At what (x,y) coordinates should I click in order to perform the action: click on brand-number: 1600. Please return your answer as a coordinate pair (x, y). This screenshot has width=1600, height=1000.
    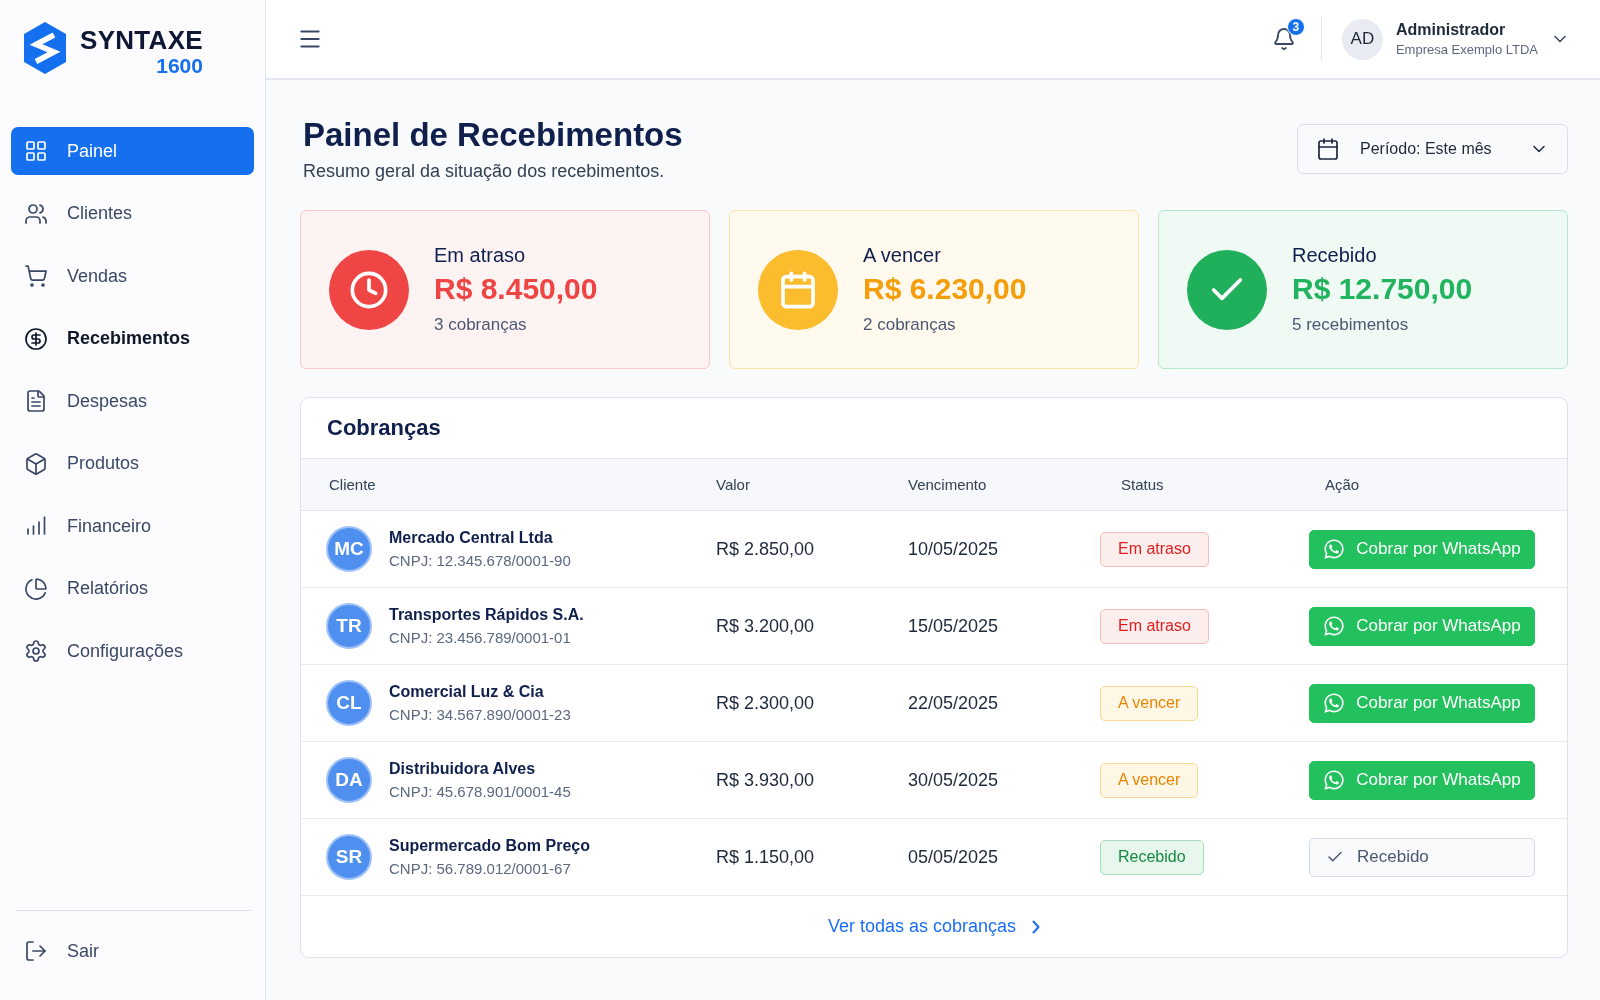
    Looking at the image, I should click on (179, 66).